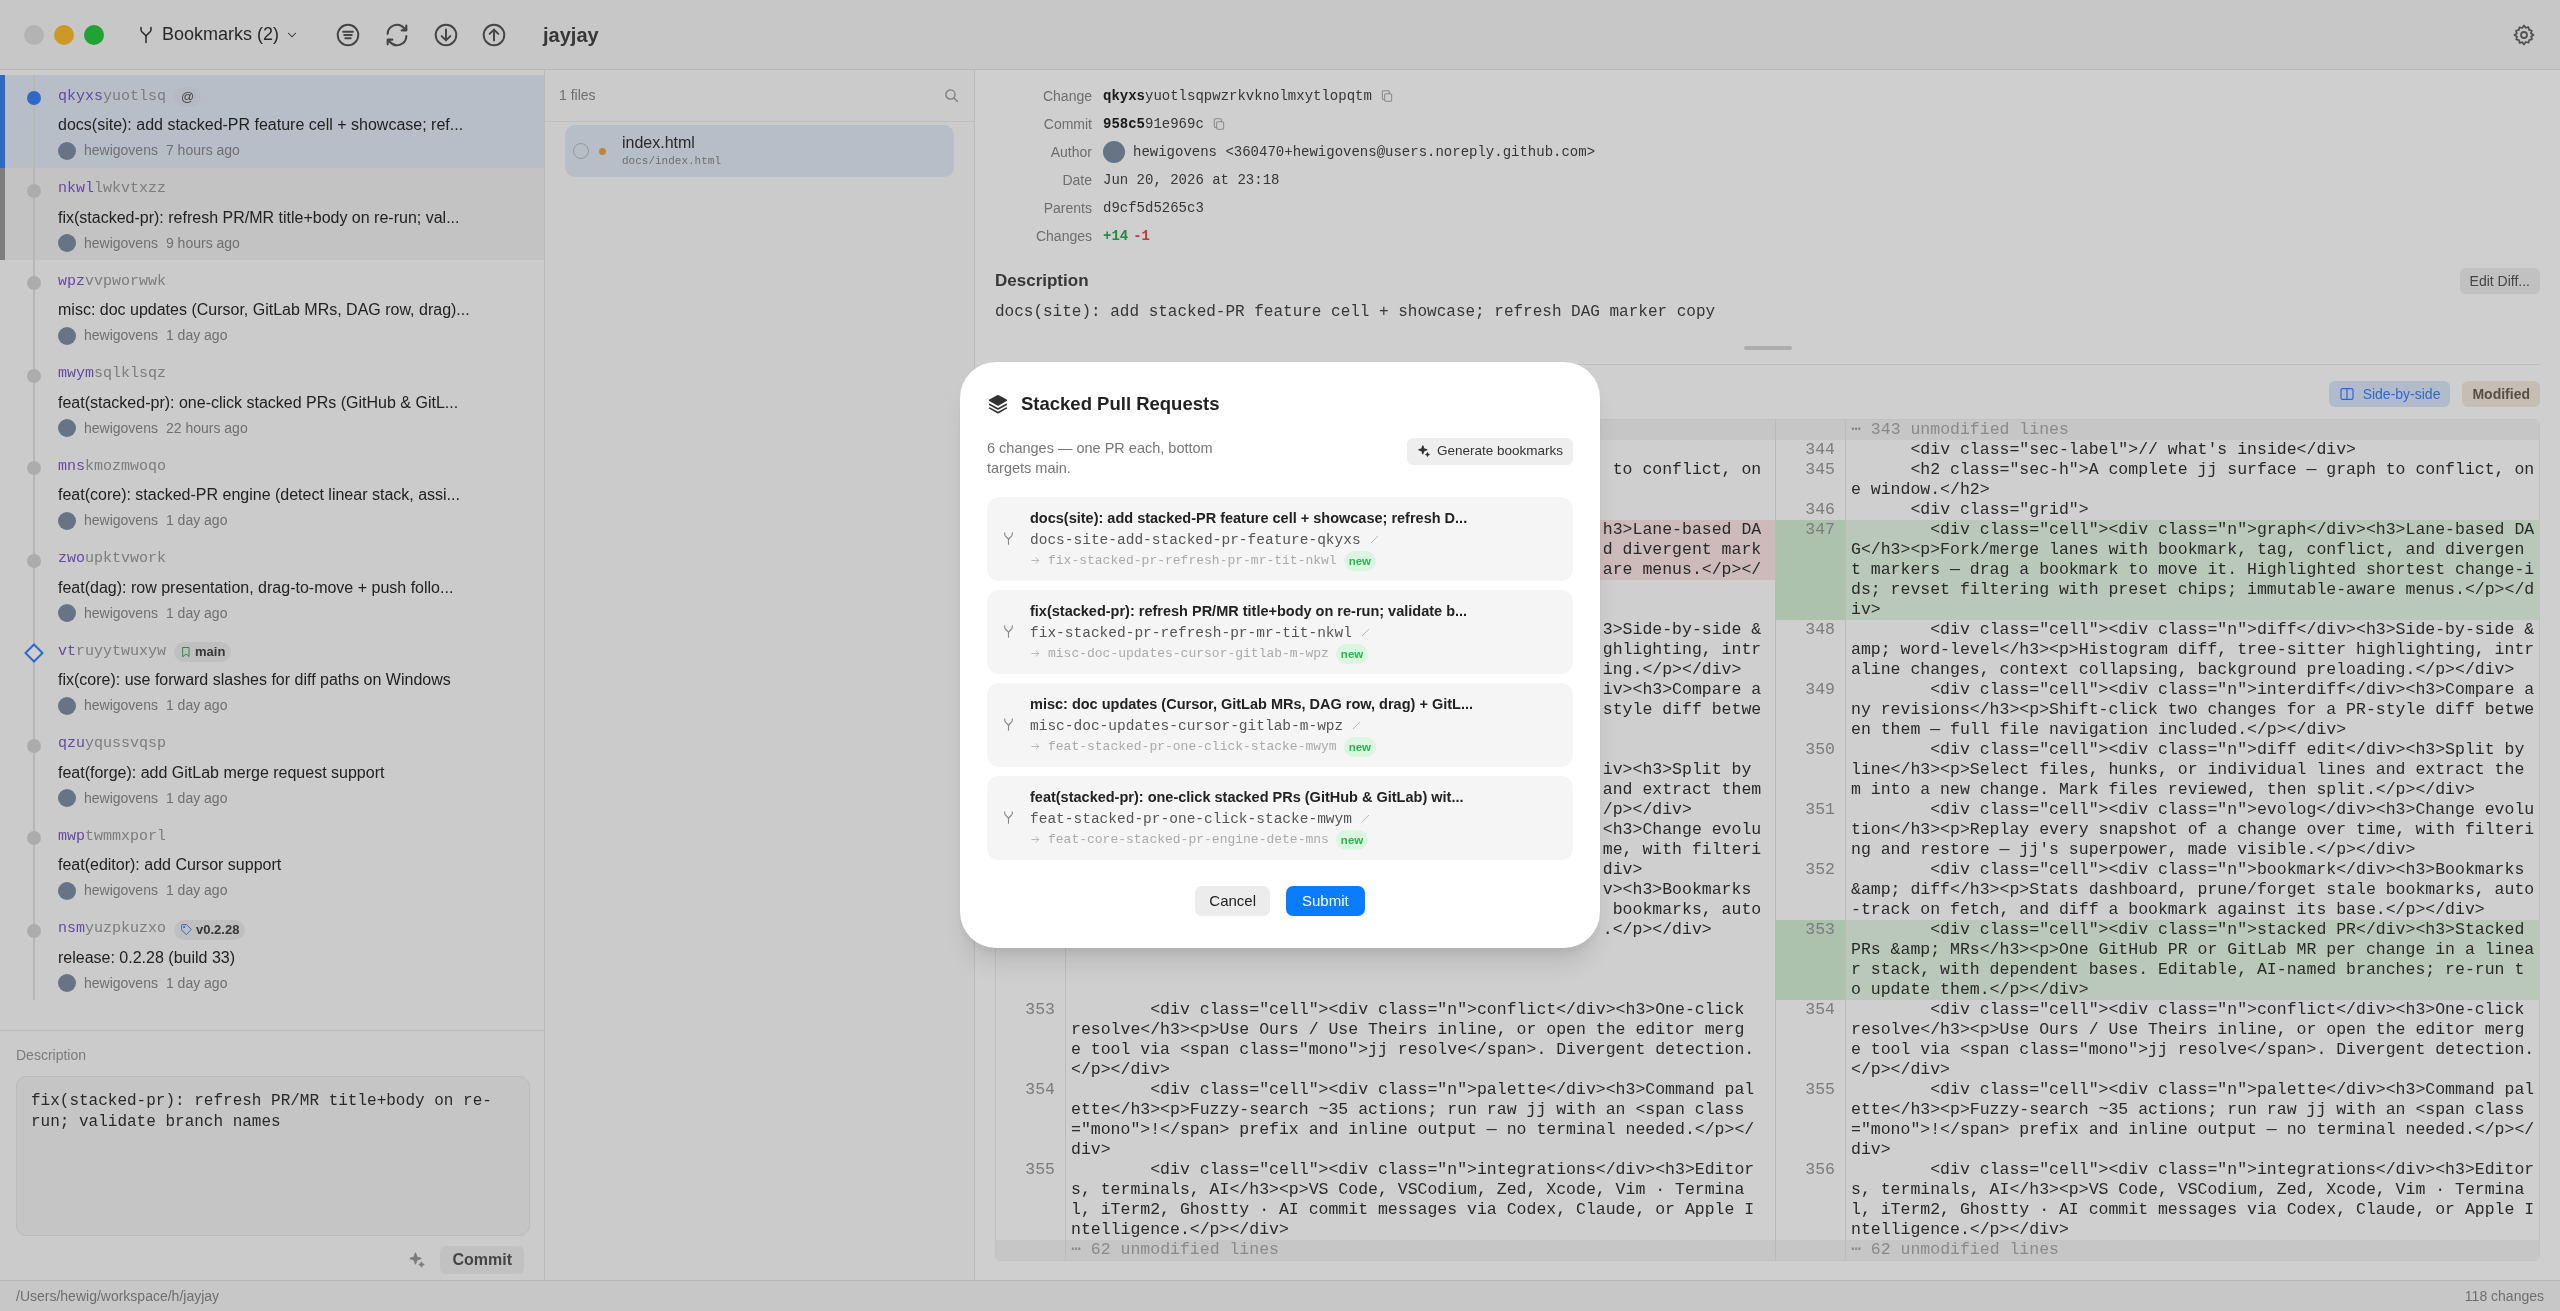 The image size is (2560, 1311). What do you see at coordinates (1187, 726) in the screenshot?
I see `bookmark-name: misc-doc-updates-cursor-gitlab-m-wpz` at bounding box center [1187, 726].